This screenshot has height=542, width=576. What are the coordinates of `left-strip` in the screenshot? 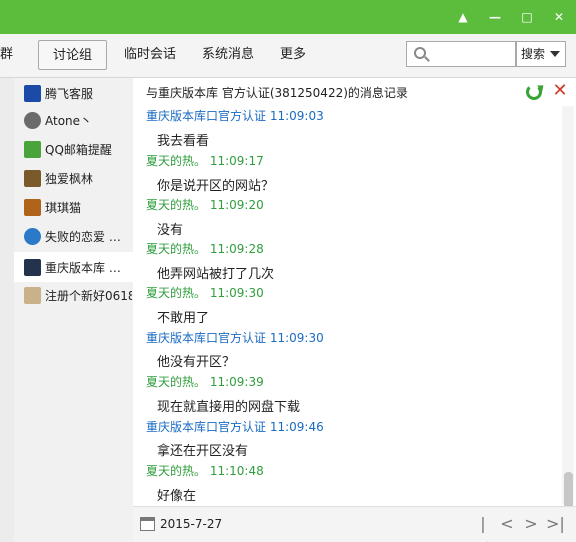 It's located at (7, 310).